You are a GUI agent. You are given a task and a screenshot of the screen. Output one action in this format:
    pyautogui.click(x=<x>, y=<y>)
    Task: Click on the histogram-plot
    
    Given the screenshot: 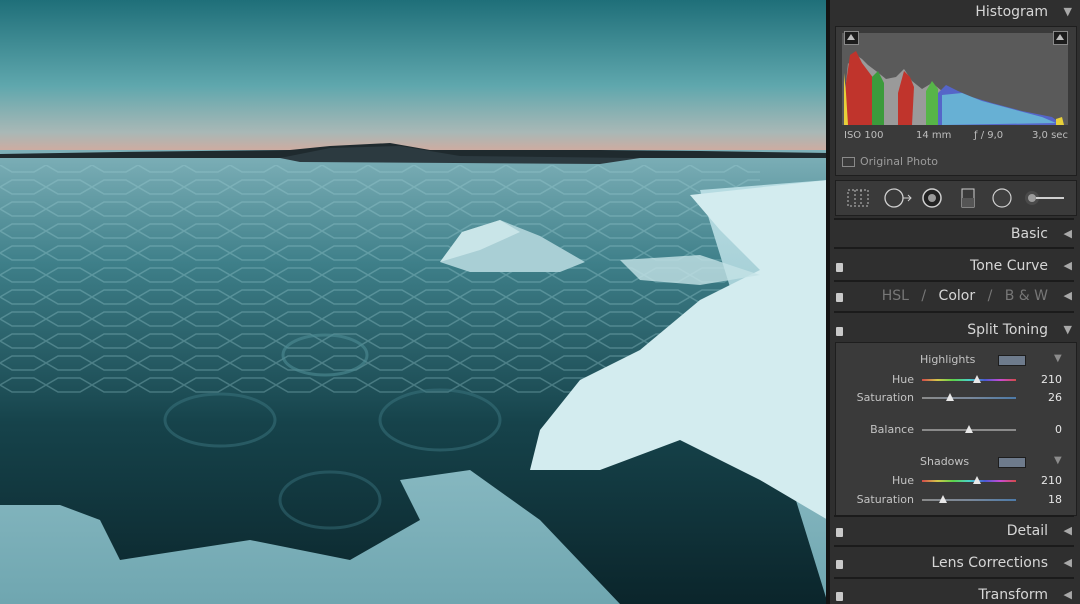 What is the action you would take?
    pyautogui.click(x=955, y=79)
    